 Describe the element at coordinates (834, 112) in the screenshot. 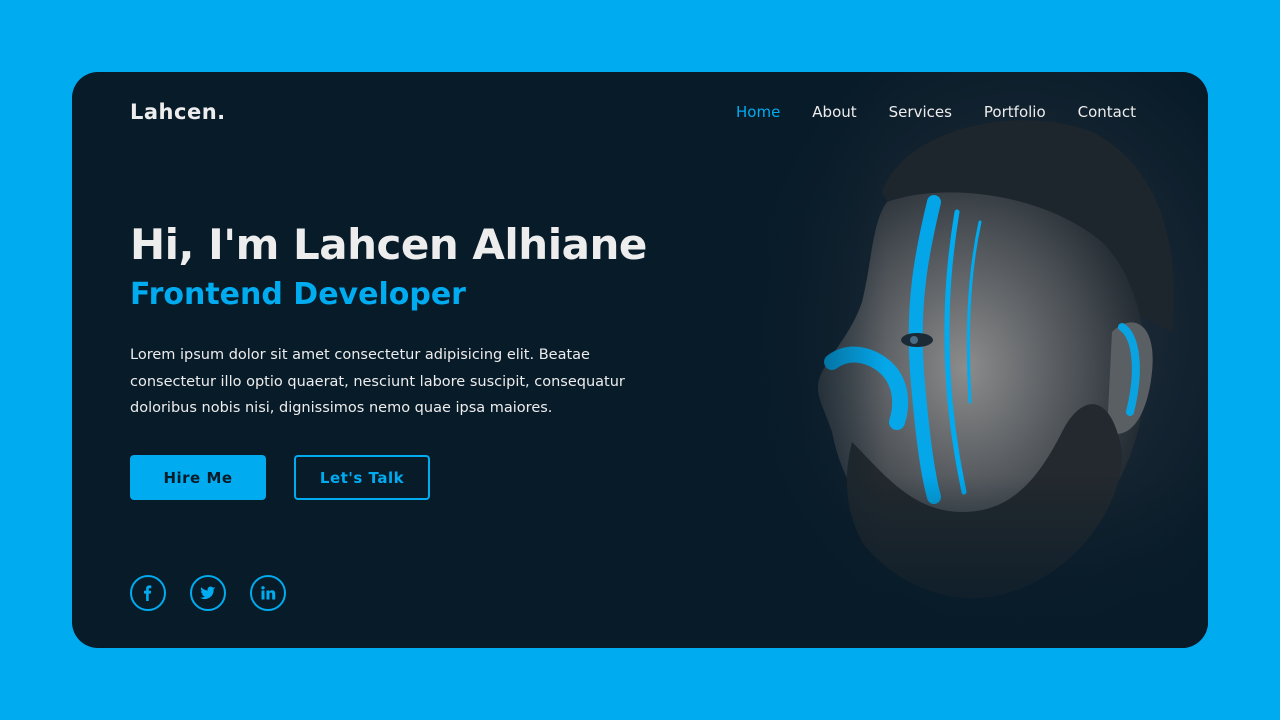

I see `nav-item-about: About` at that location.